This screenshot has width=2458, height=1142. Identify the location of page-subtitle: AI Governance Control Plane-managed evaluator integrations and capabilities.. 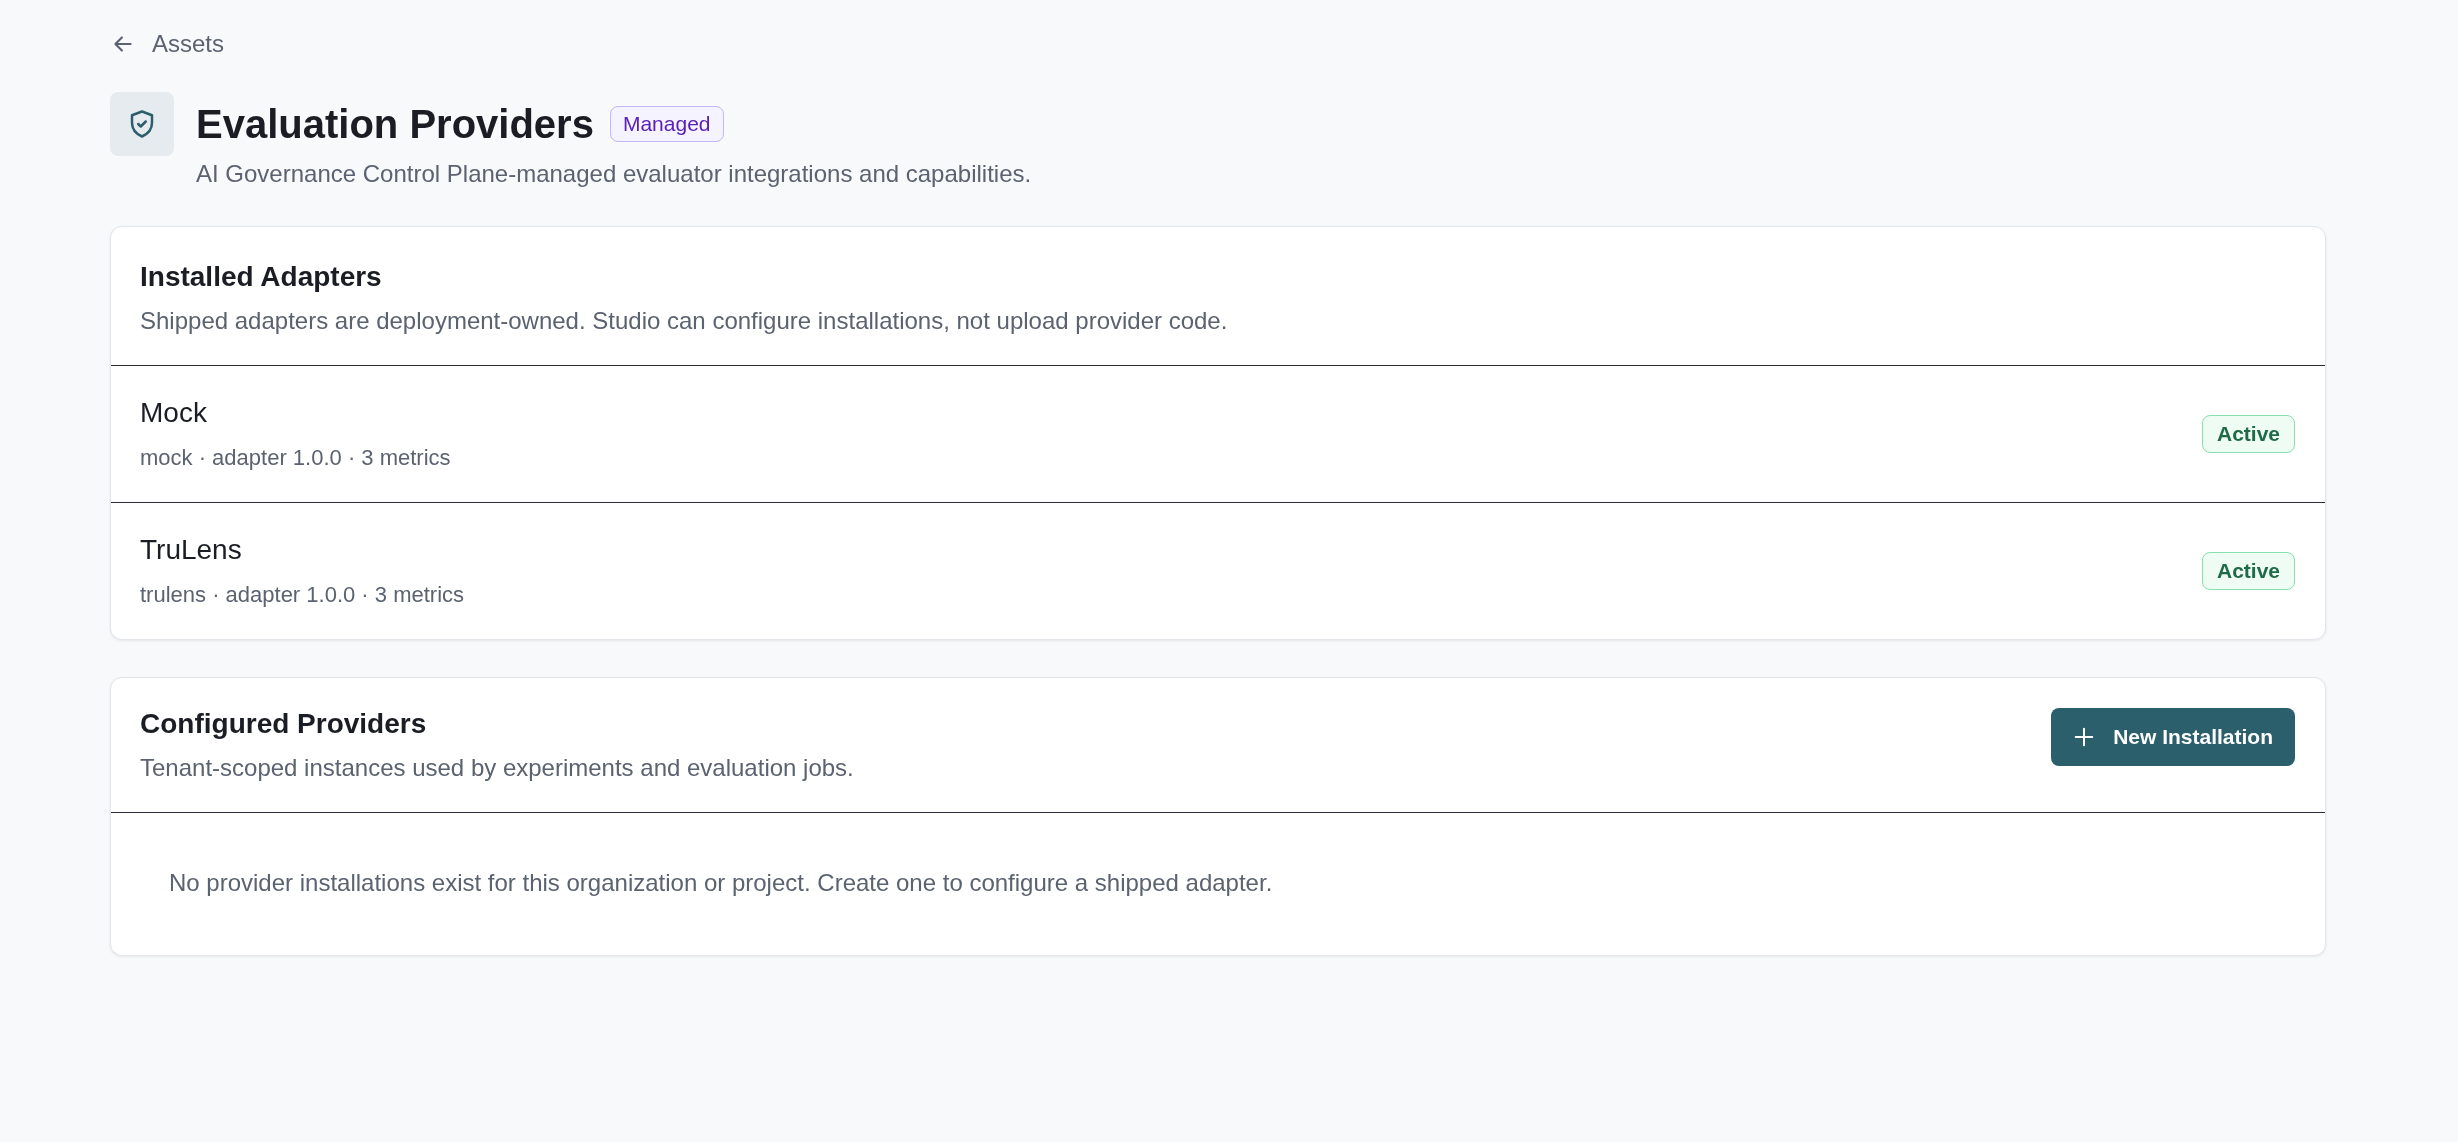
(614, 174).